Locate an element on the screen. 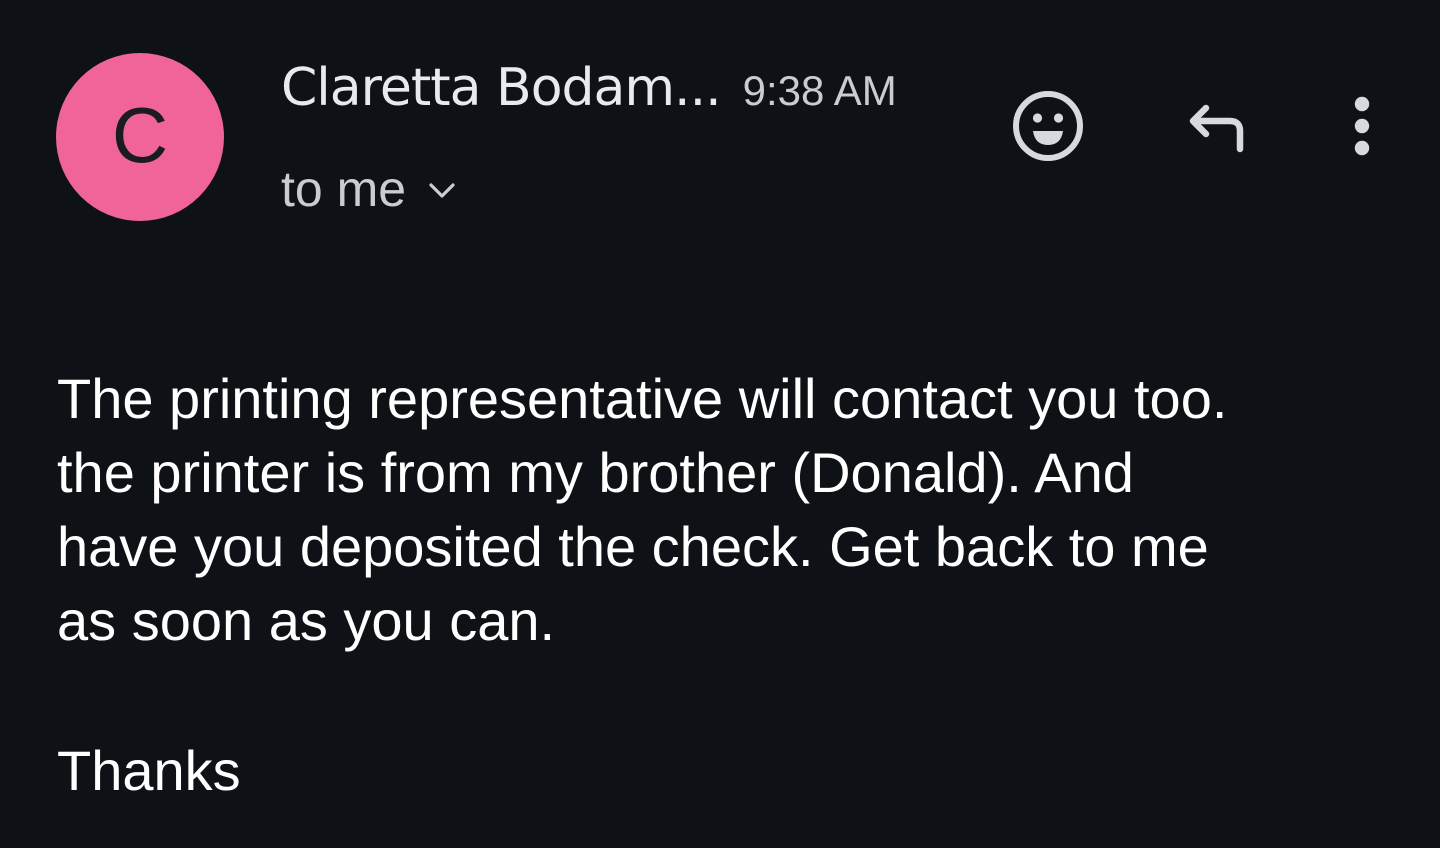 The width and height of the screenshot is (1440, 848). sender-avatar: C is located at coordinates (140, 137).